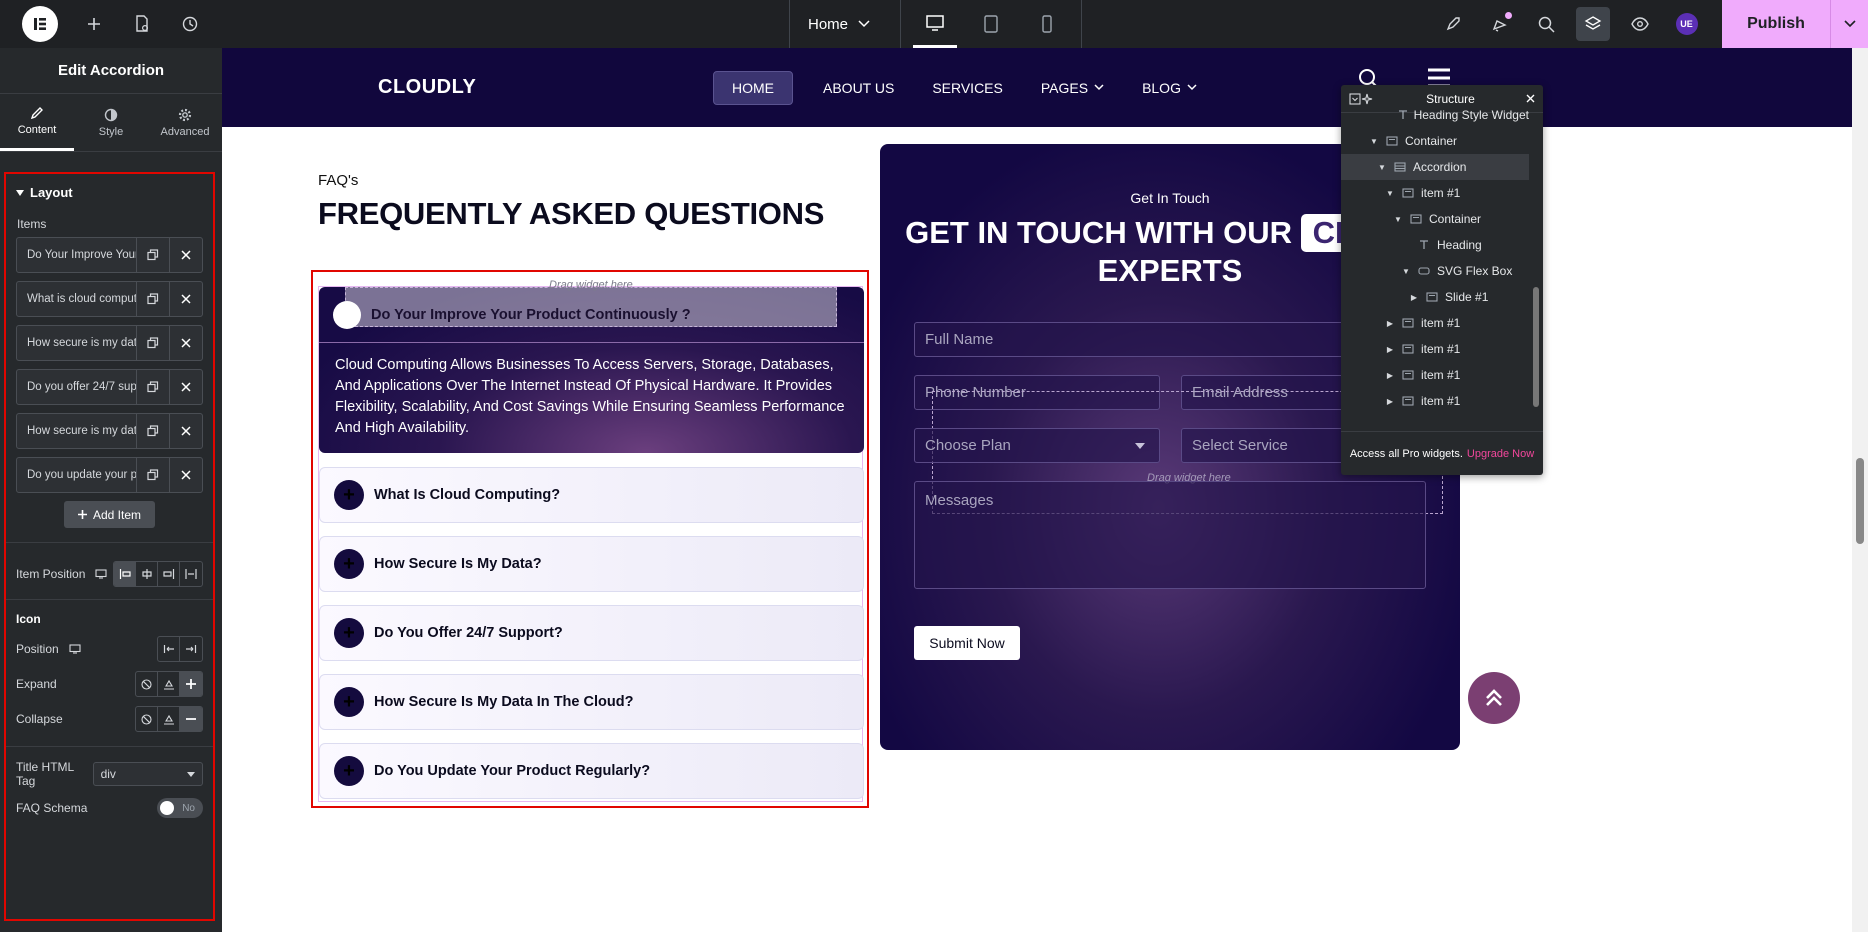 The width and height of the screenshot is (1868, 932). Describe the element at coordinates (1860, 501) in the screenshot. I see `page-scrollbar-thumb` at that location.